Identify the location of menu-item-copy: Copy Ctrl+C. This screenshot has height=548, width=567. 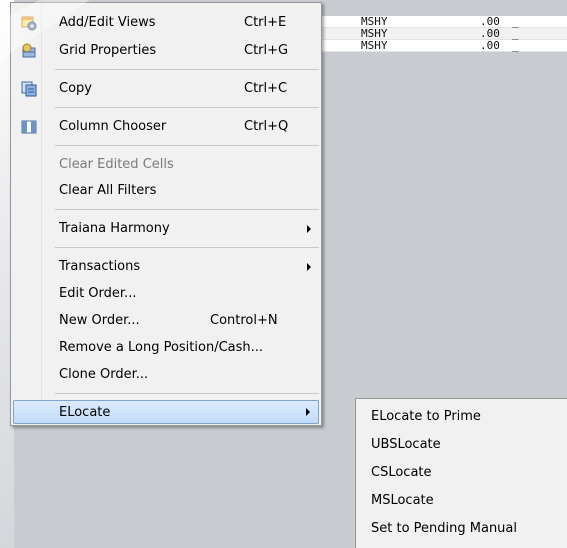
(166, 89).